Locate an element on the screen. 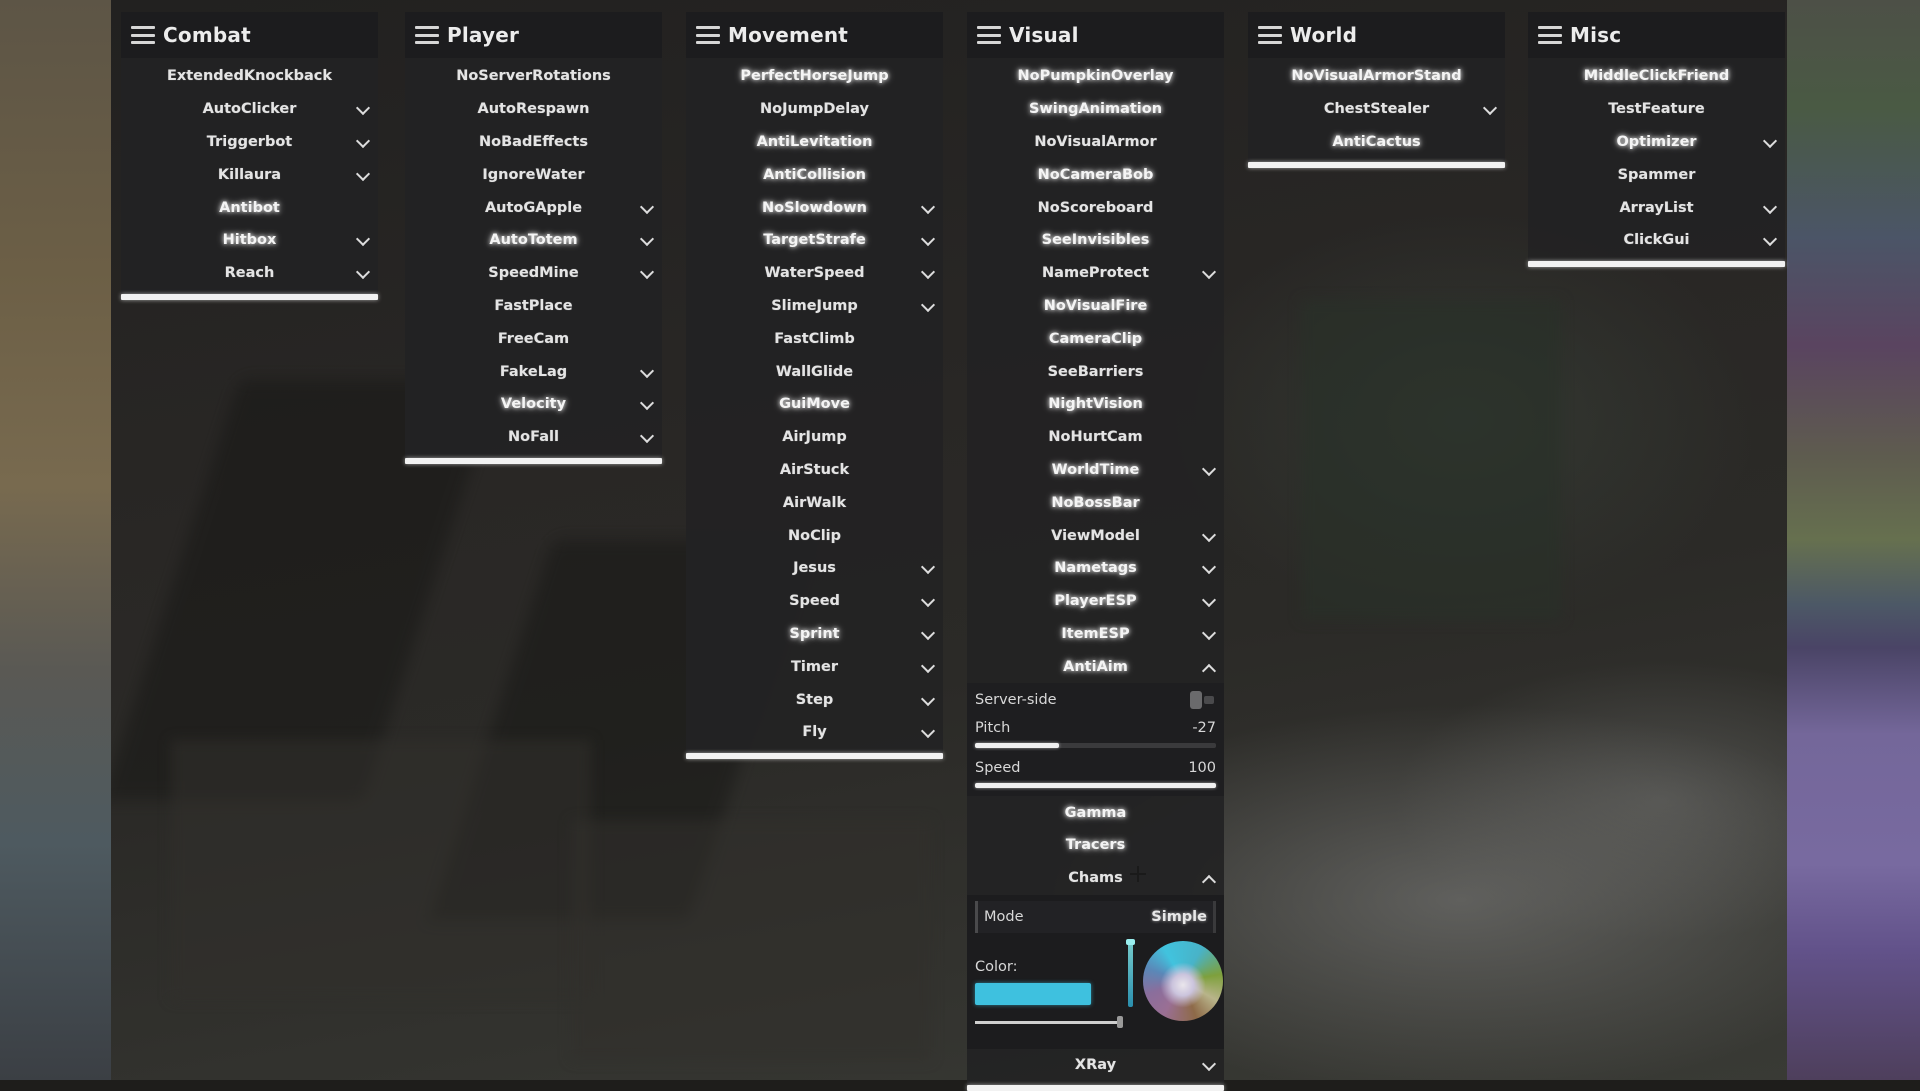 The image size is (1920, 1091). server-side-toggle is located at coordinates (1202, 700).